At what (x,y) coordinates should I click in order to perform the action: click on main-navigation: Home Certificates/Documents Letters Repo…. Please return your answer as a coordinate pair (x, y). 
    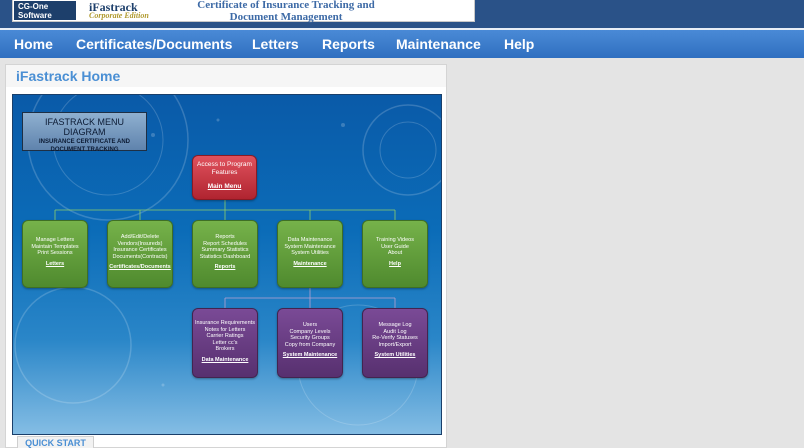
    Looking at the image, I should click on (402, 43).